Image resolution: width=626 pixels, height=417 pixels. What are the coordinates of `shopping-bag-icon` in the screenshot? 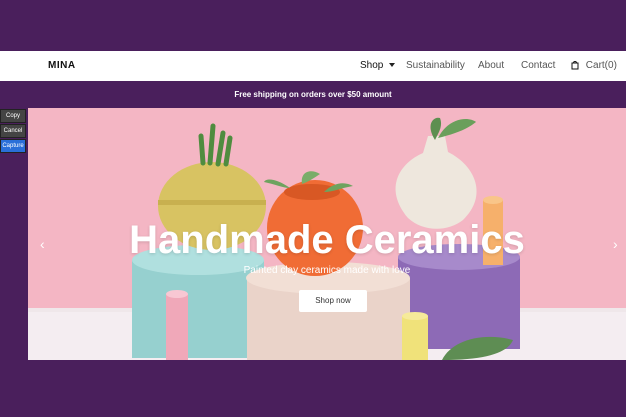 It's located at (575, 65).